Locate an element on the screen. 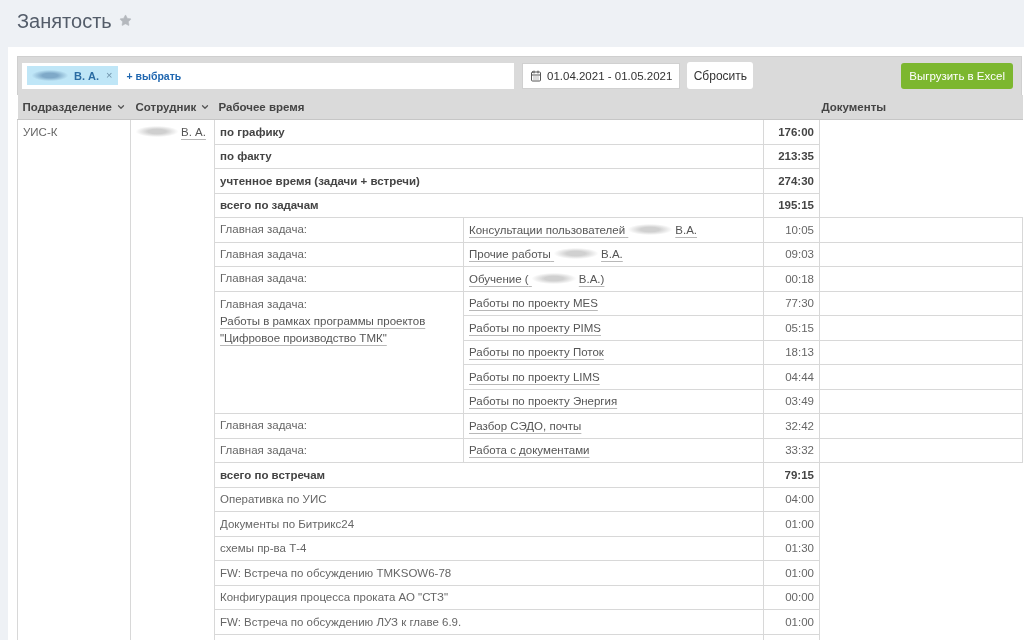 The image size is (1024, 640). column-header: Документы is located at coordinates (854, 107).